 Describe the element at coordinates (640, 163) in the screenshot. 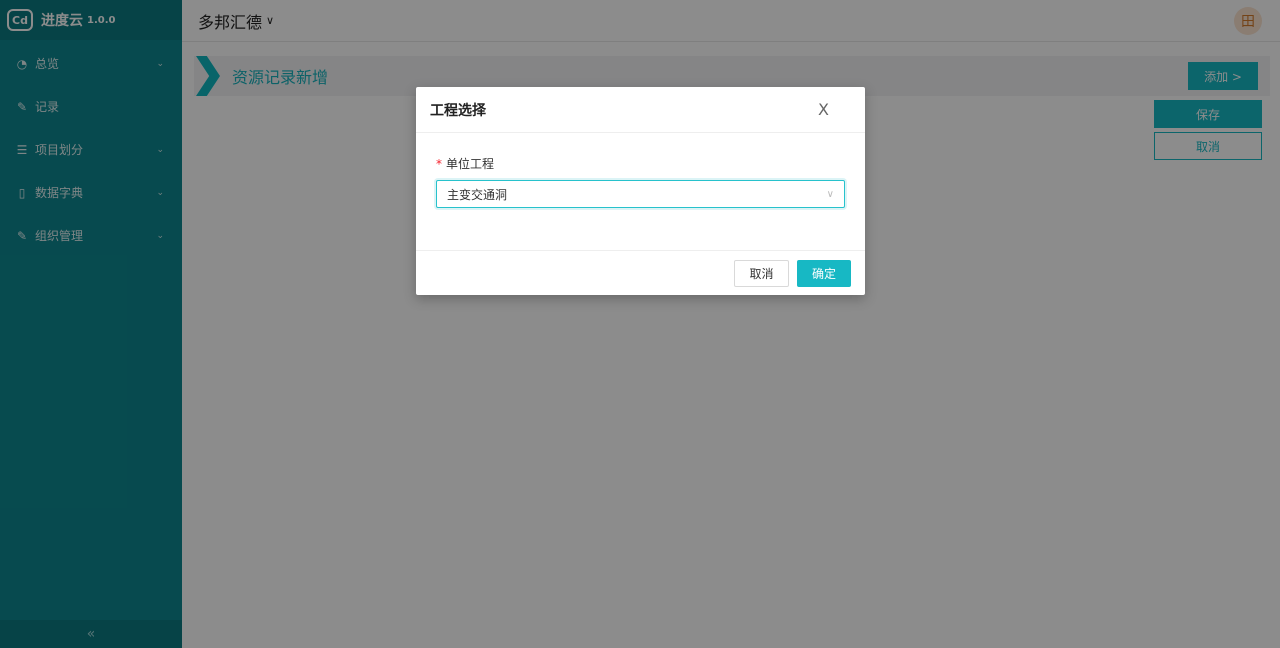

I see `unit-project-label: * 单位工程` at that location.